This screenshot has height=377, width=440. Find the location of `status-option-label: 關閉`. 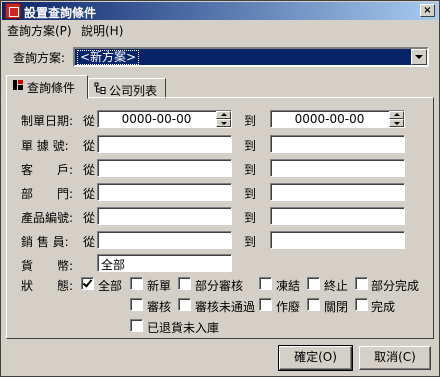

status-option-label: 關閉 is located at coordinates (336, 307).